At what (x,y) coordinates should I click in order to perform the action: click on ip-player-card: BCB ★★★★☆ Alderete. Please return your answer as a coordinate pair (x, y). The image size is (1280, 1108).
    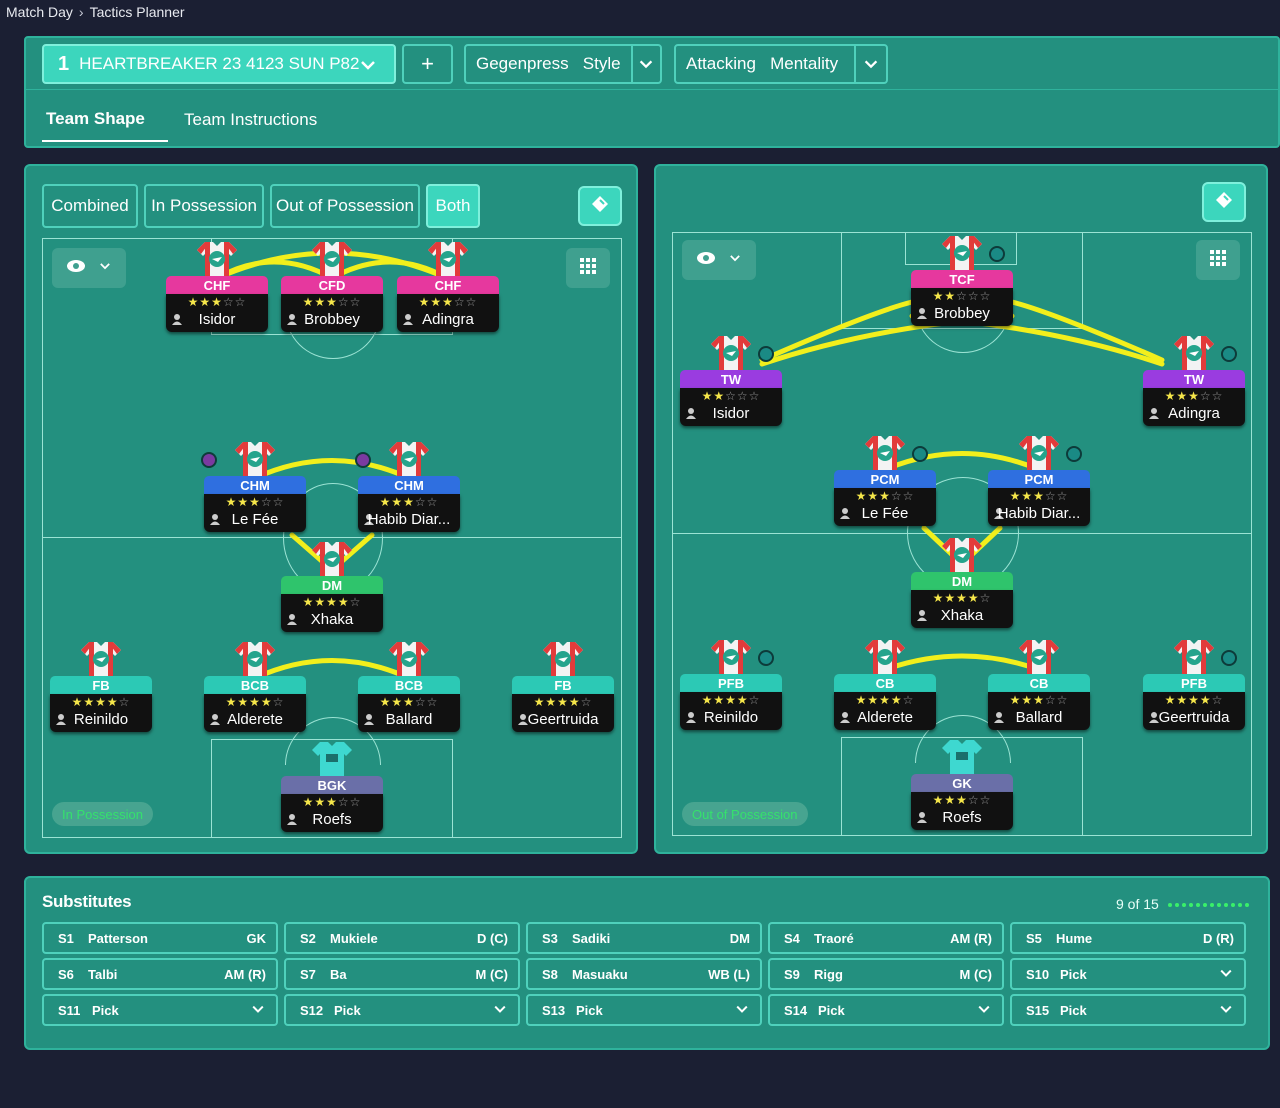
    Looking at the image, I should click on (255, 686).